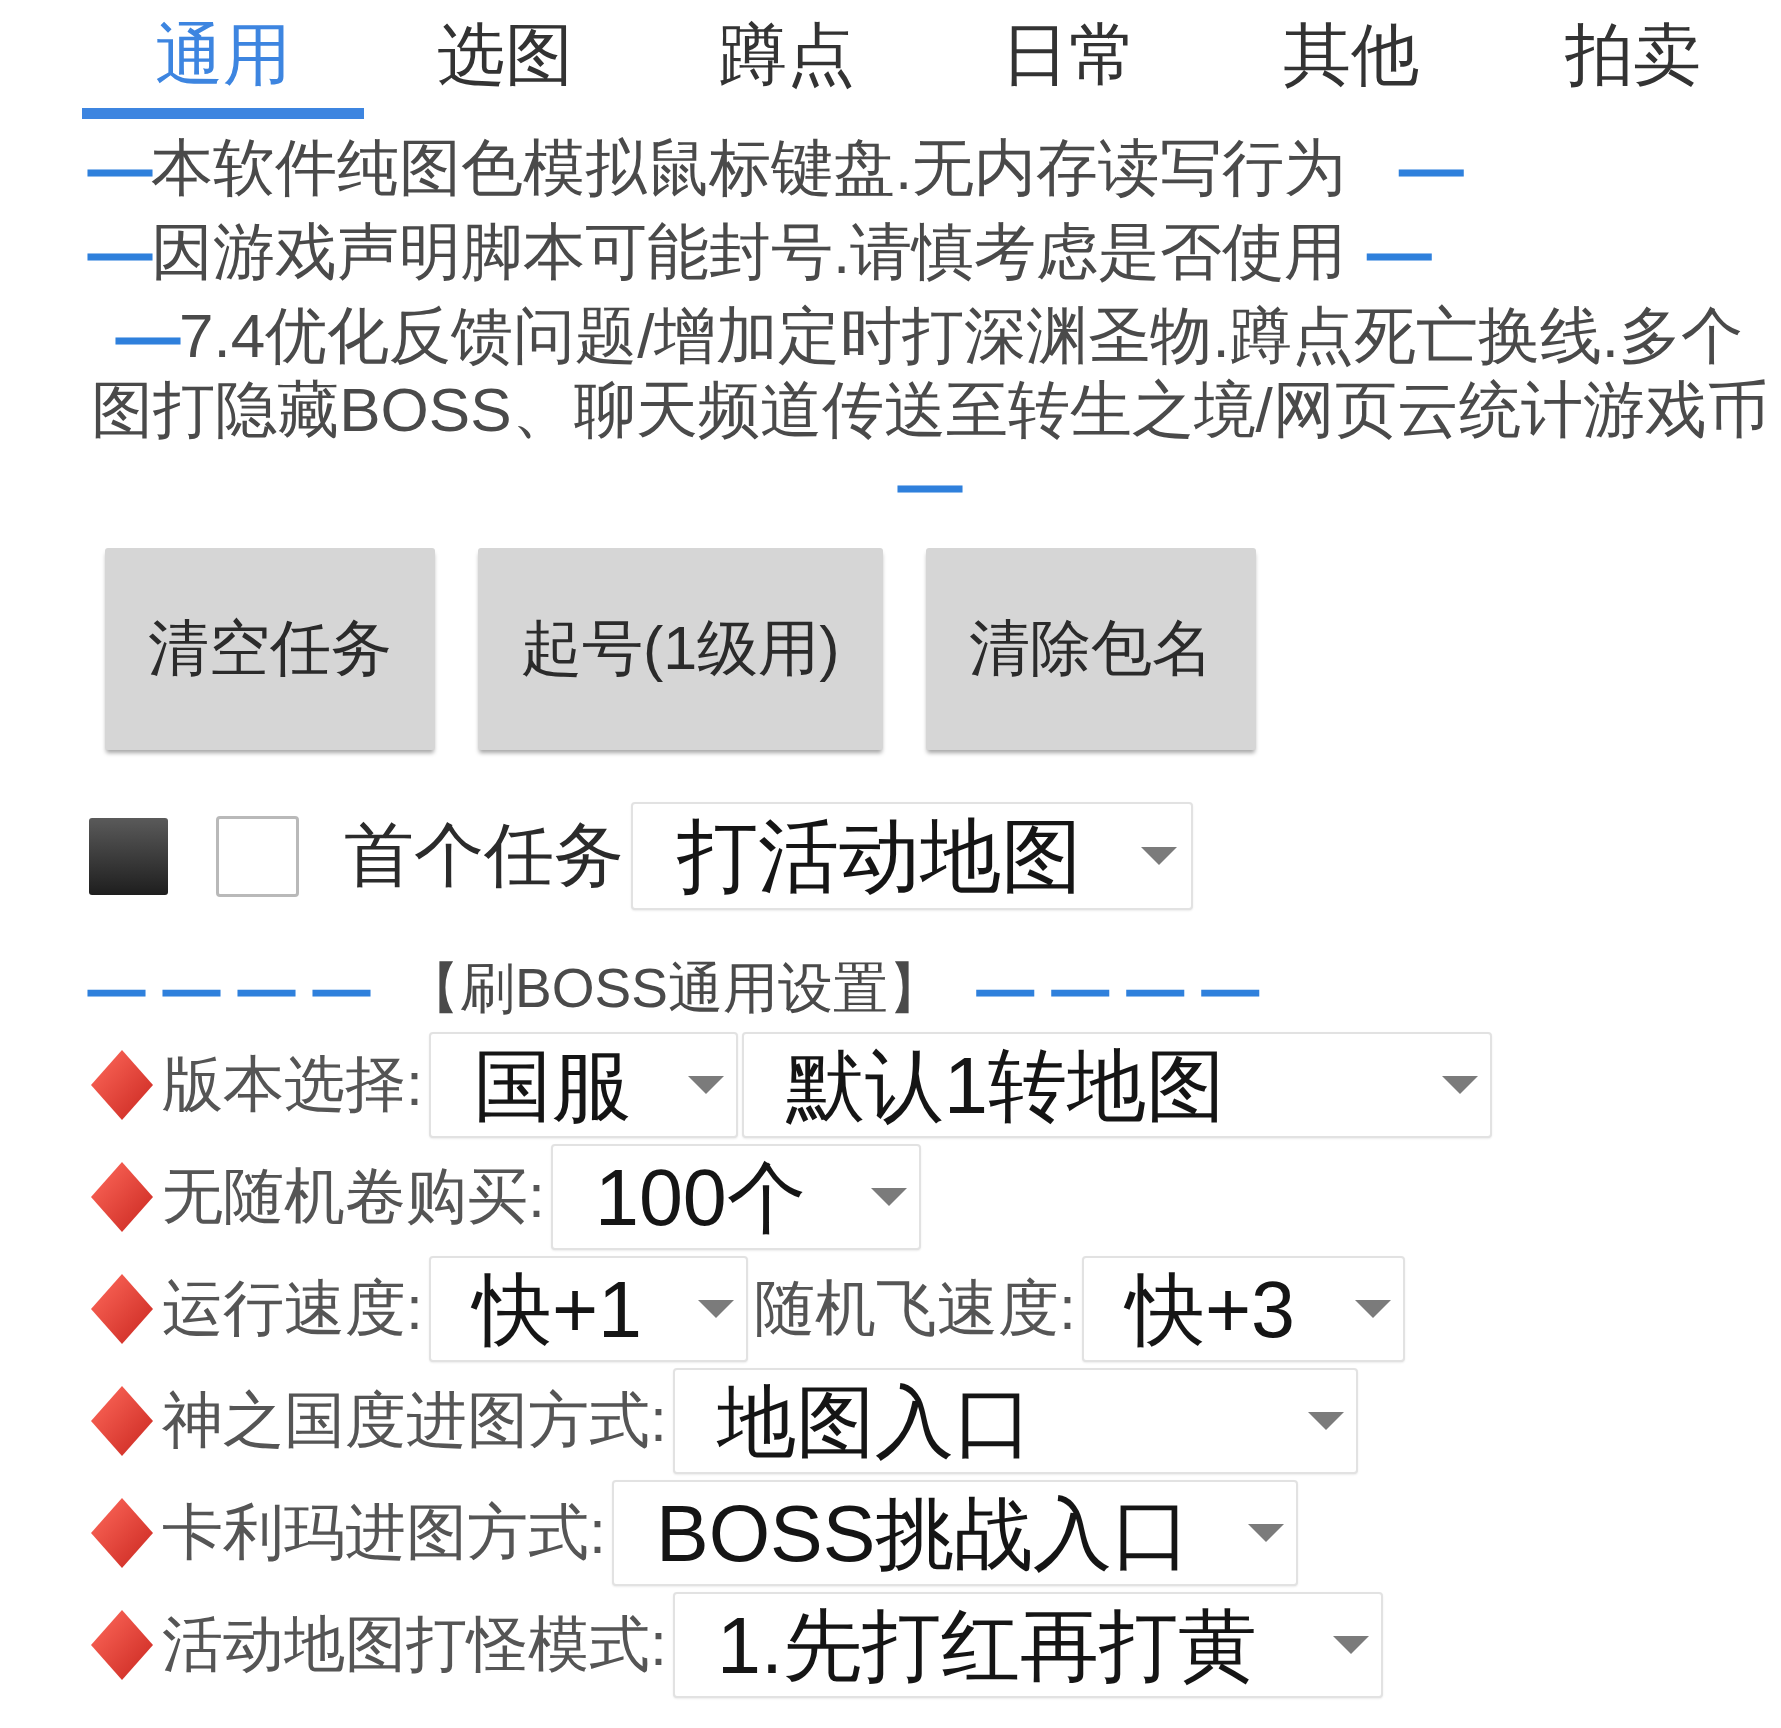 The image size is (1781, 1728). I want to click on tab: 蹲点, so click(787, 59).